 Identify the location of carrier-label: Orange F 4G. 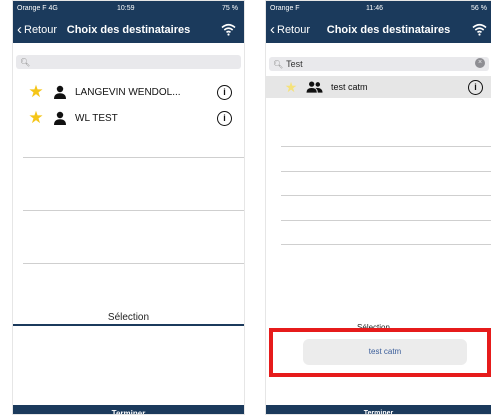
(37, 8).